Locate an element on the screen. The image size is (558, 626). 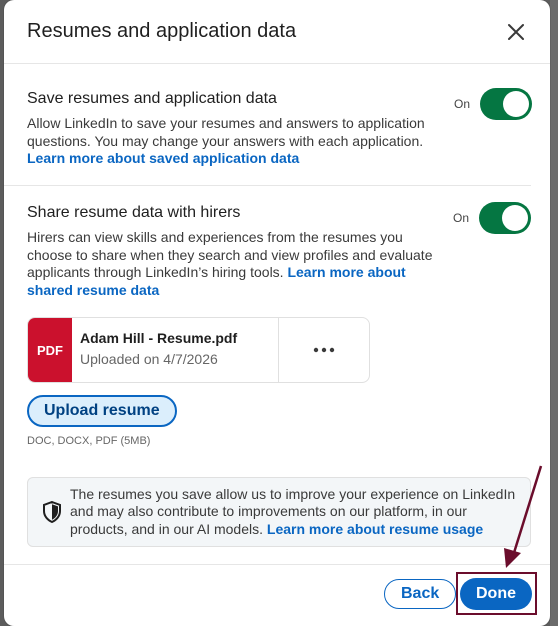
save-toggle-group: On is located at coordinates (493, 104).